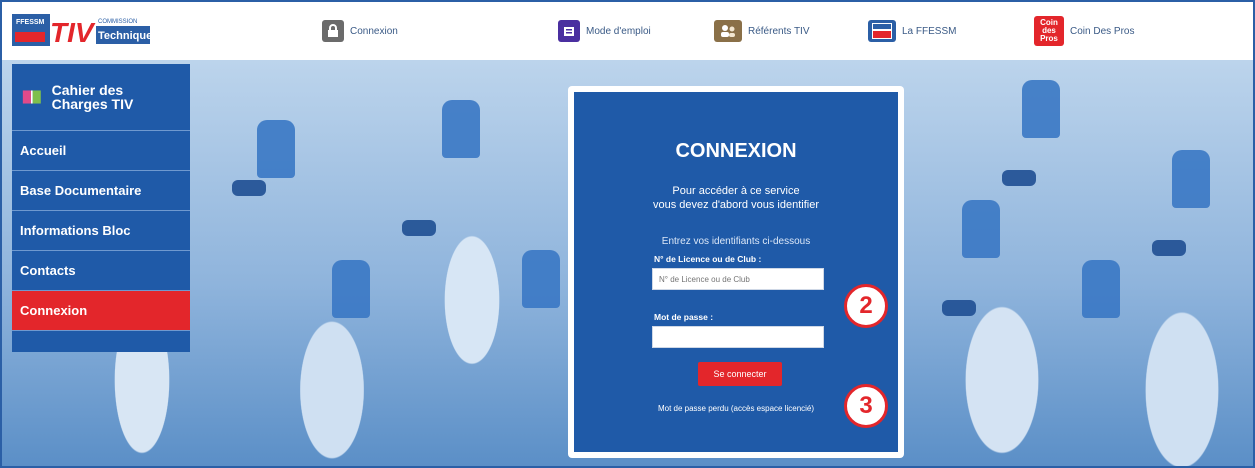 The width and height of the screenshot is (1255, 468). What do you see at coordinates (101, 271) in the screenshot?
I see `sidebar-item-contacts: Contacts` at bounding box center [101, 271].